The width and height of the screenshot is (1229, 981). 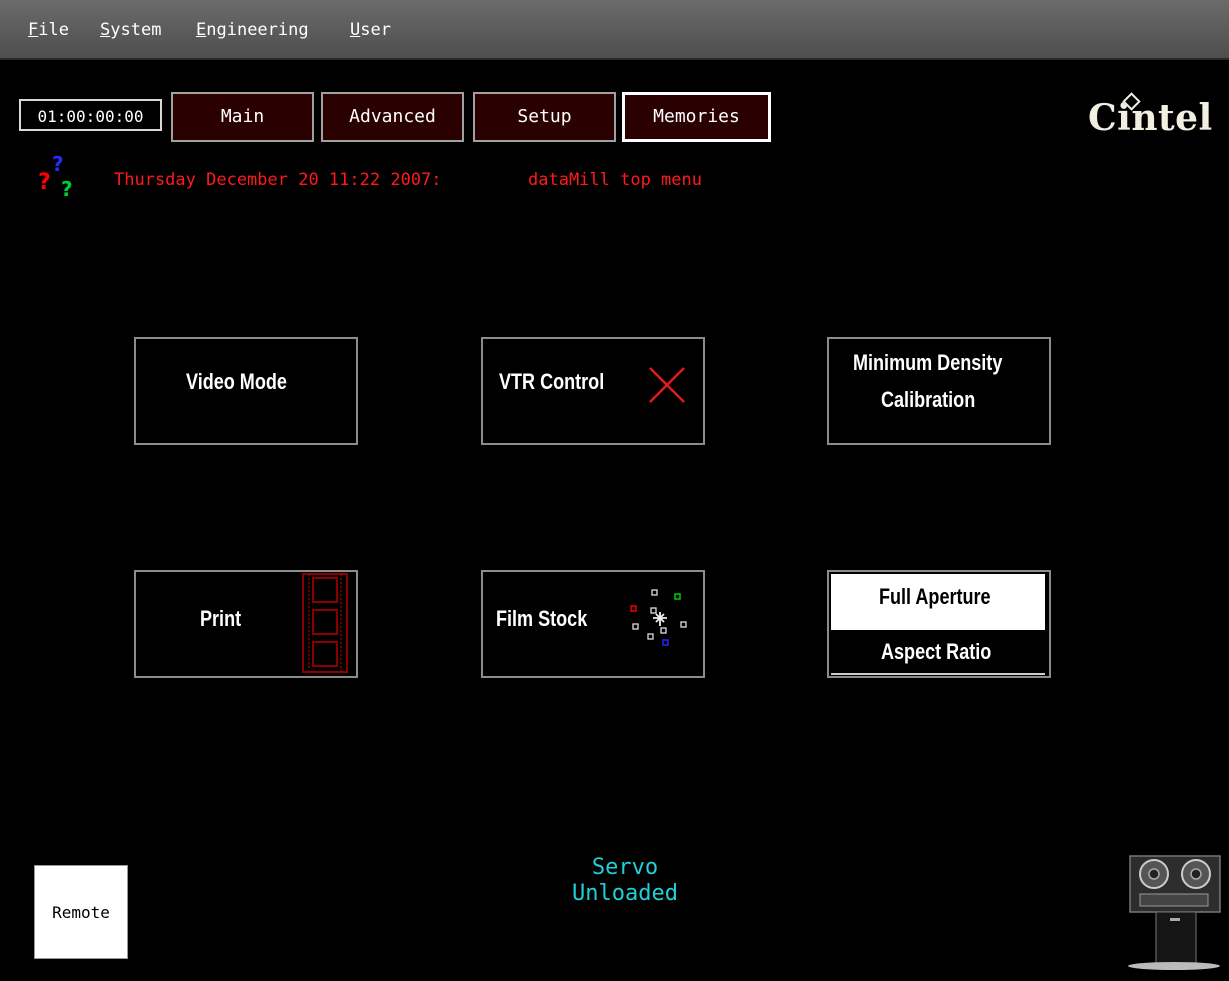 I want to click on aspect-ratio-label: Aspect Ratio, so click(x=936, y=651).